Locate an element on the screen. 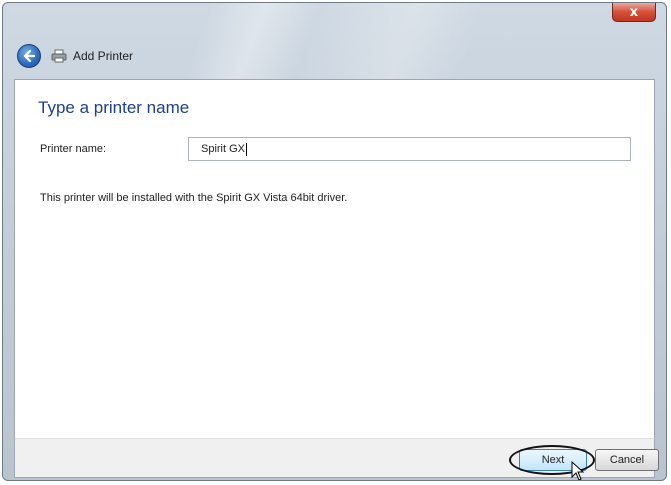  close-icon: x is located at coordinates (634, 12).